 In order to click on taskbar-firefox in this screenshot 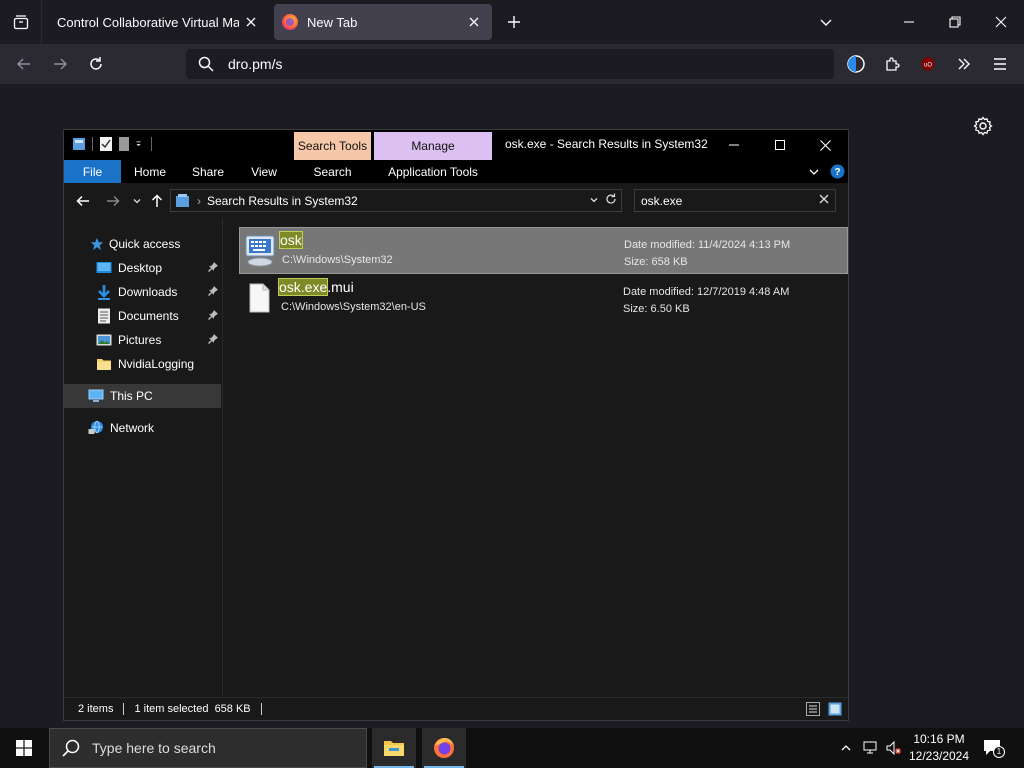, I will do `click(444, 748)`.